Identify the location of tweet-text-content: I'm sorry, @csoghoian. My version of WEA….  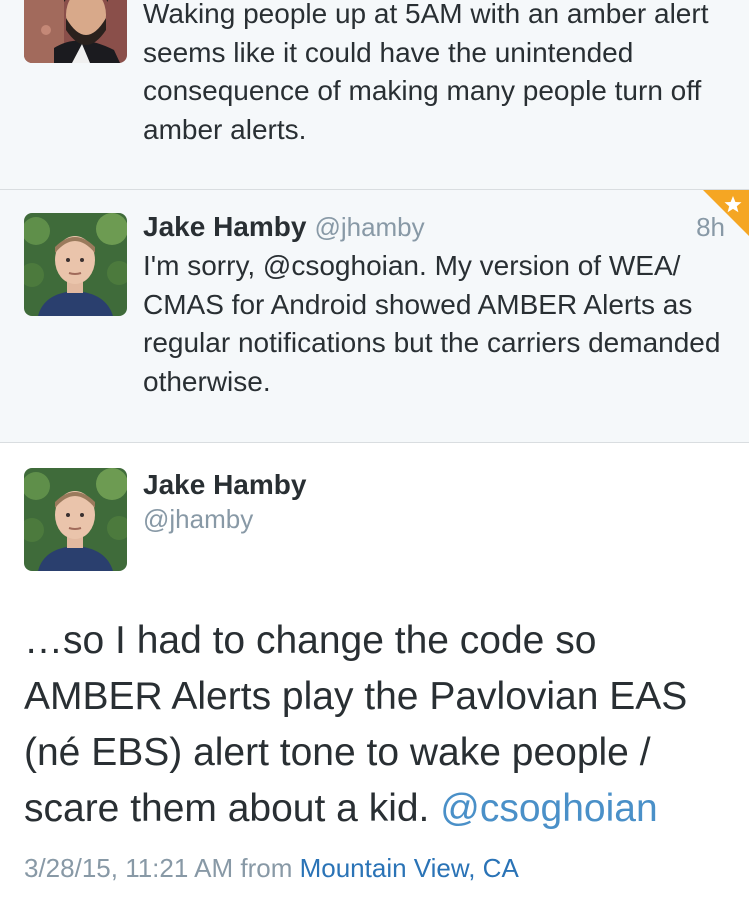
(432, 323).